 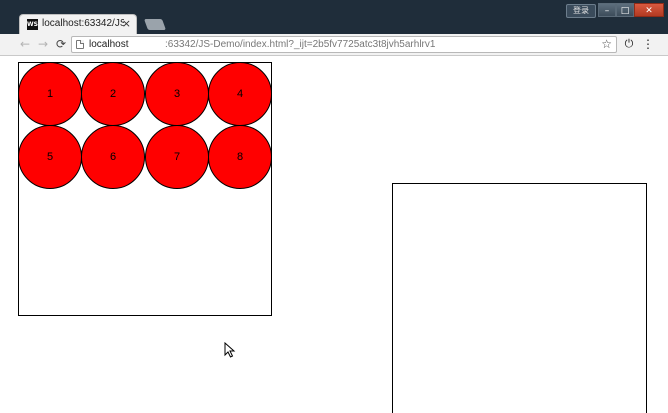 What do you see at coordinates (61, 44) in the screenshot?
I see `reload-icon: ⟳` at bounding box center [61, 44].